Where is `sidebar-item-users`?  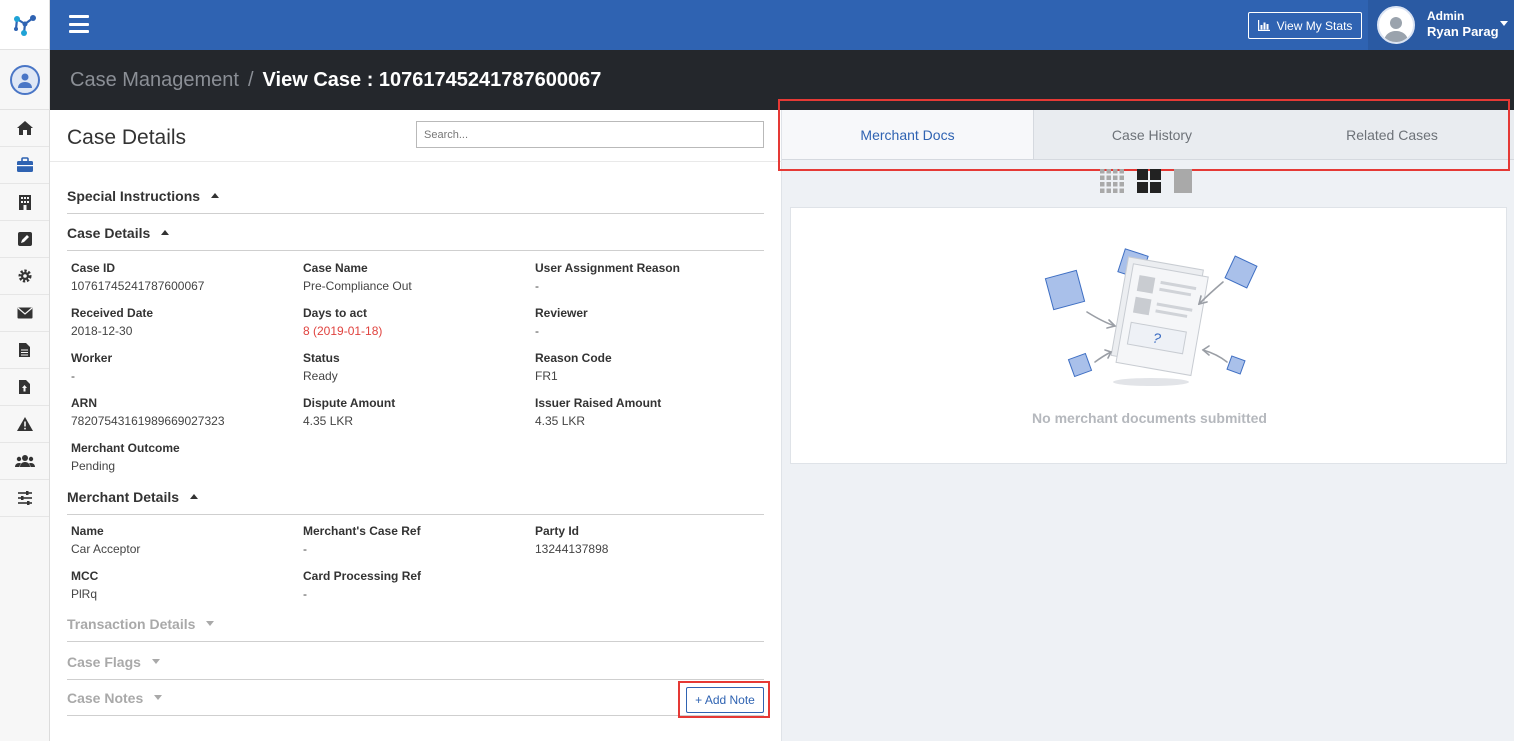 sidebar-item-users is located at coordinates (24, 461).